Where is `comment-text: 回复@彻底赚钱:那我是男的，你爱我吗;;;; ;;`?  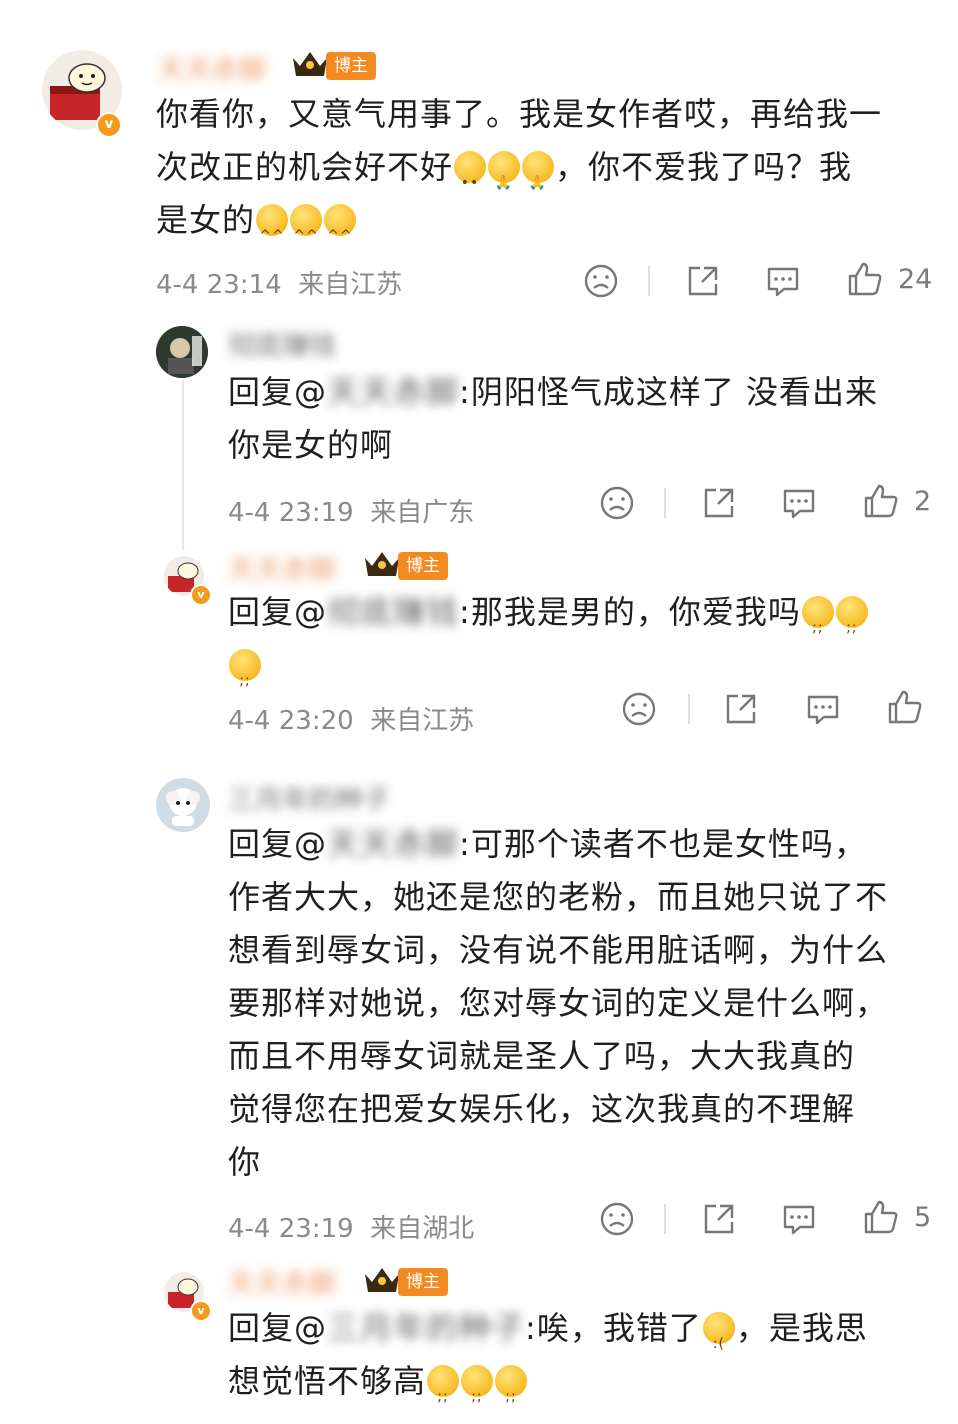 comment-text: 回复@彻底赚钱:那我是男的，你爱我吗;;;; ;; is located at coordinates (583, 639).